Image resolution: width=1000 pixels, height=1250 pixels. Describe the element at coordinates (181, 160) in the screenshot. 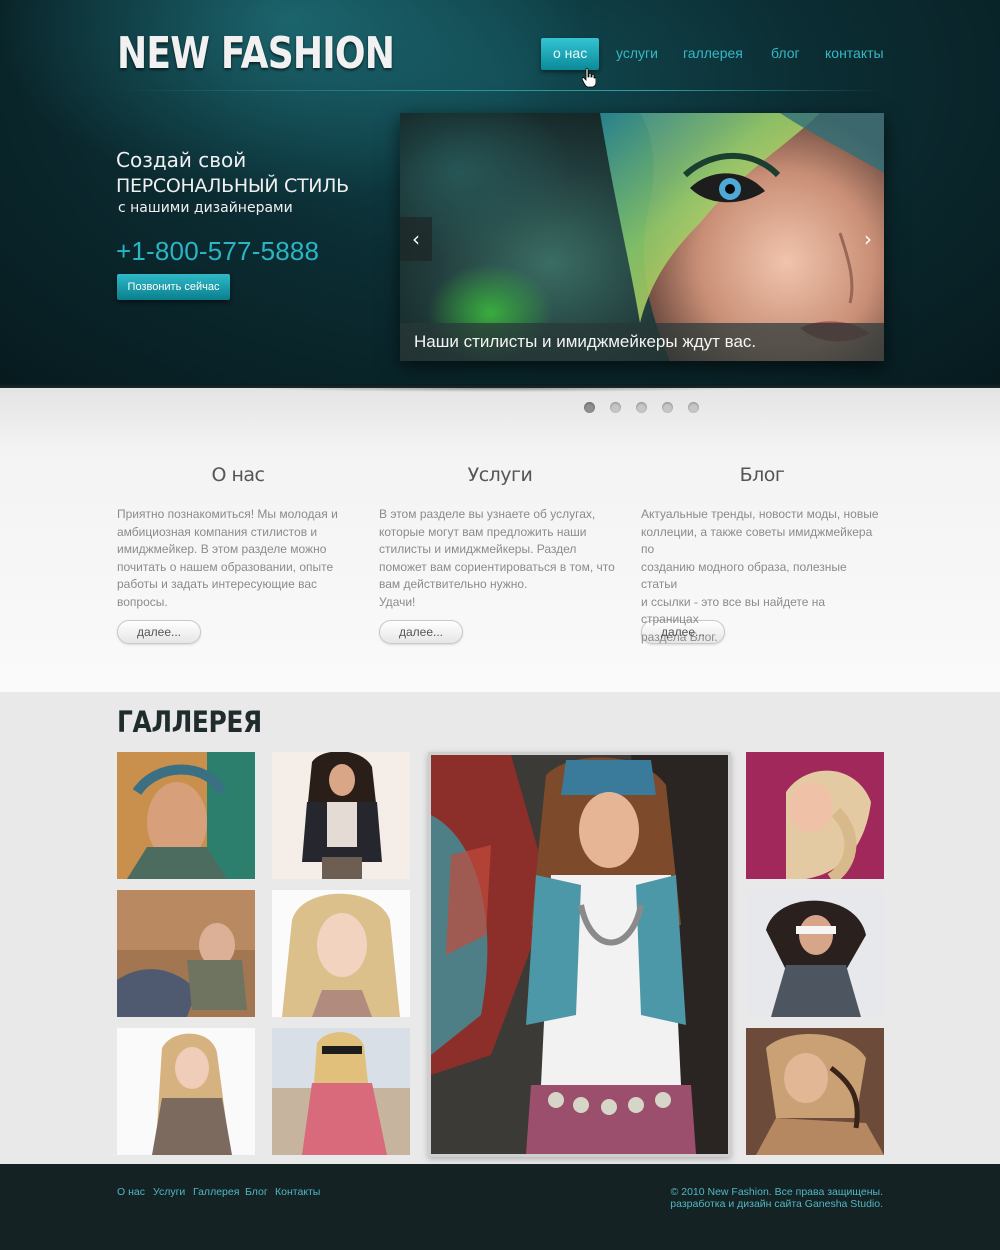

I see `promo-line-1: Создай свой` at that location.